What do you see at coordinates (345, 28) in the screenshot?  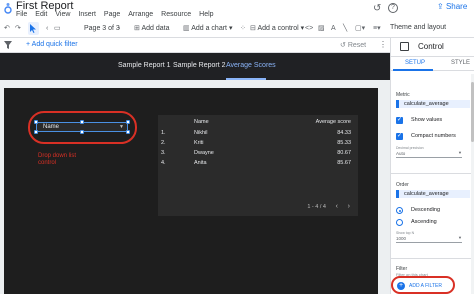 I see `line-icon: ╲` at bounding box center [345, 28].